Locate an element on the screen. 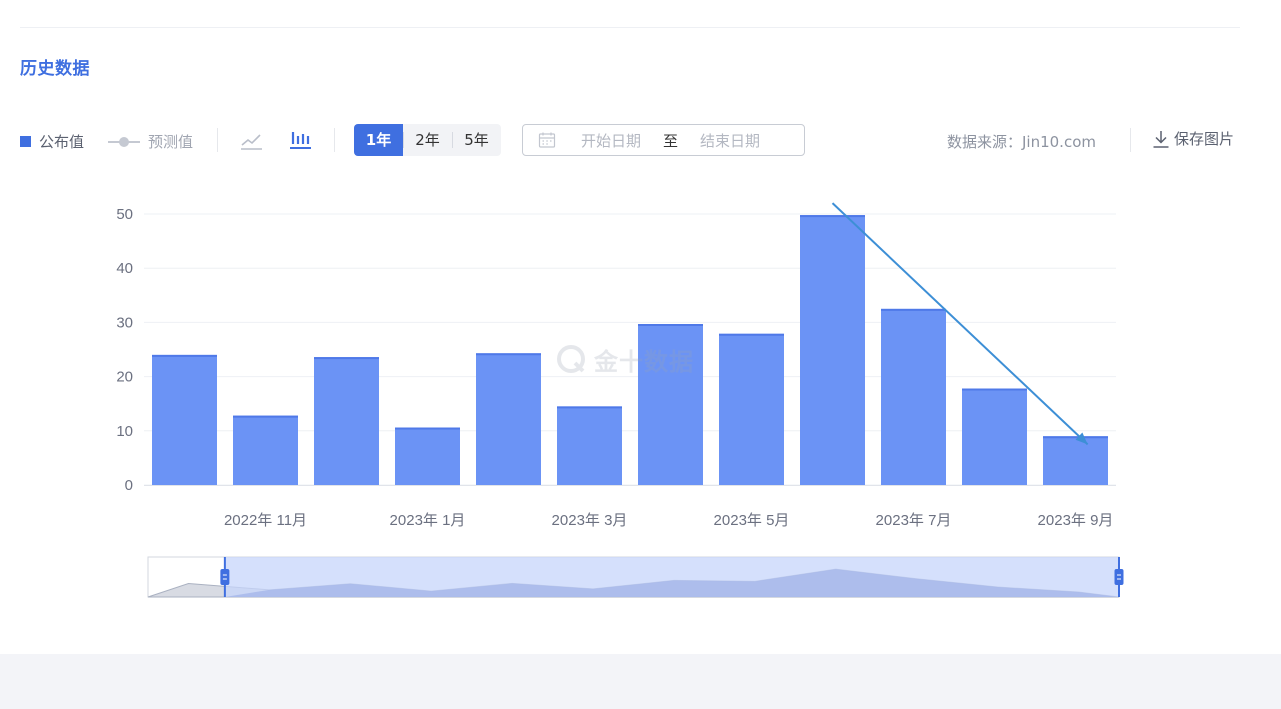 The image size is (1281, 709). section-title: 历史数据 is located at coordinates (55, 69).